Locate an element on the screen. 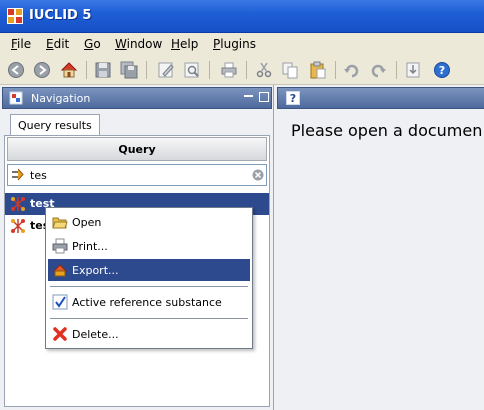 The width and height of the screenshot is (484, 410). delete-icon is located at coordinates (60, 334).